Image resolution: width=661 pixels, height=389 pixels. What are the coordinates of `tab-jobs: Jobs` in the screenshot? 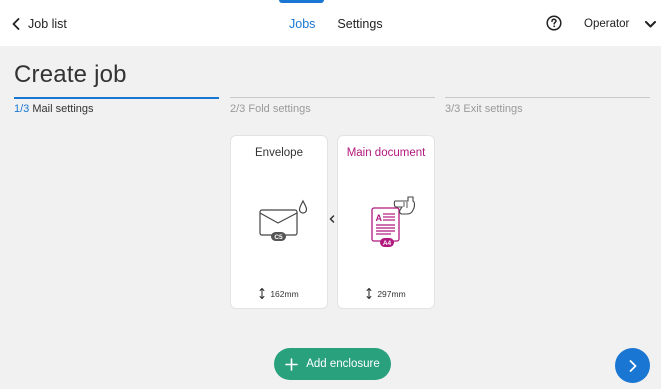 It's located at (302, 24).